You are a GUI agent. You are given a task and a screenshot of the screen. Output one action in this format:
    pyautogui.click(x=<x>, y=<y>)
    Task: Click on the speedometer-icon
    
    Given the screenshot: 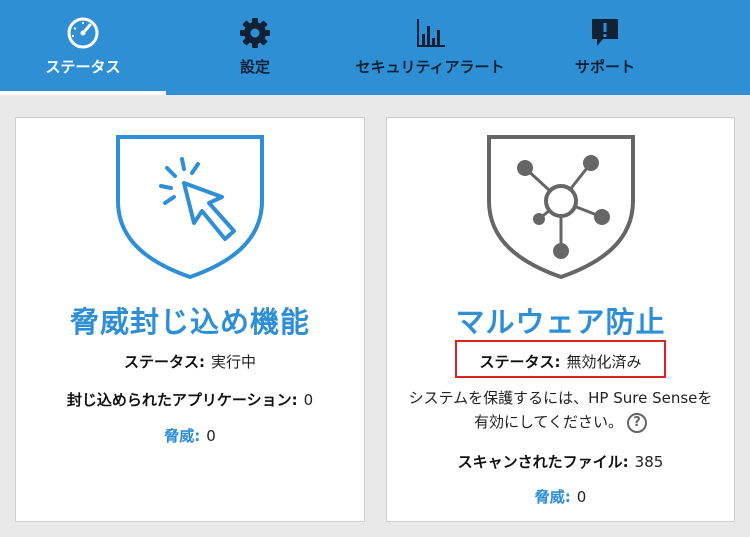 What is the action you would take?
    pyautogui.click(x=83, y=33)
    